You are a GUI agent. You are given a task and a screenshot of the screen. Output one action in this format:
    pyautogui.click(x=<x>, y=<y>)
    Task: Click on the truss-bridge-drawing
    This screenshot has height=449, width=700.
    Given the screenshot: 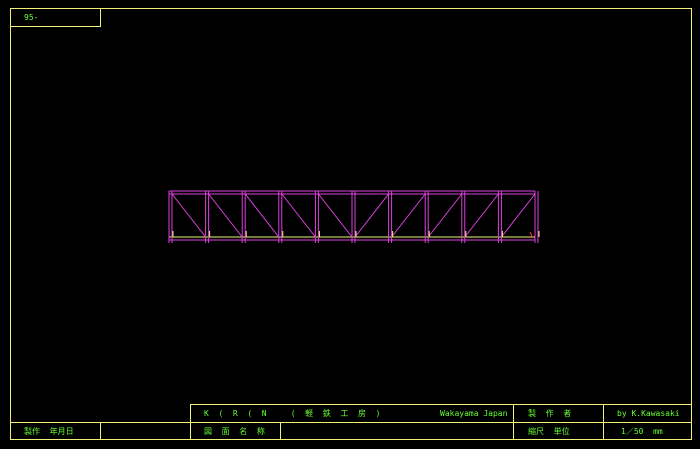 What is the action you would take?
    pyautogui.click(x=354, y=216)
    